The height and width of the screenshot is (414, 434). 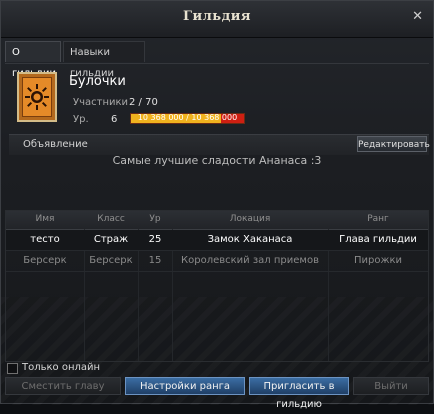 I want to click on cell-level: 15, so click(x=155, y=260).